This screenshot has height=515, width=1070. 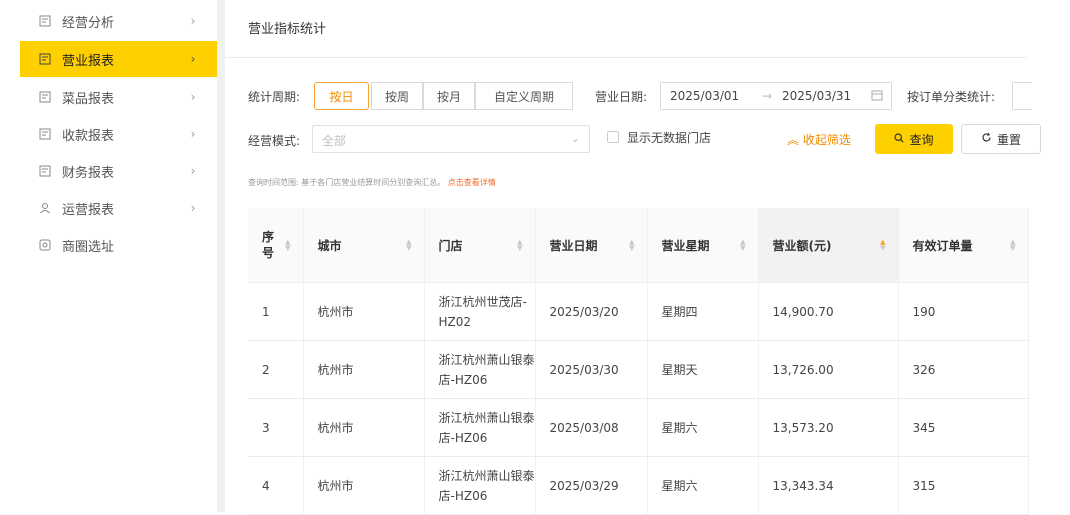 I want to click on order-category-label: 按订单分类统计:, so click(x=951, y=97).